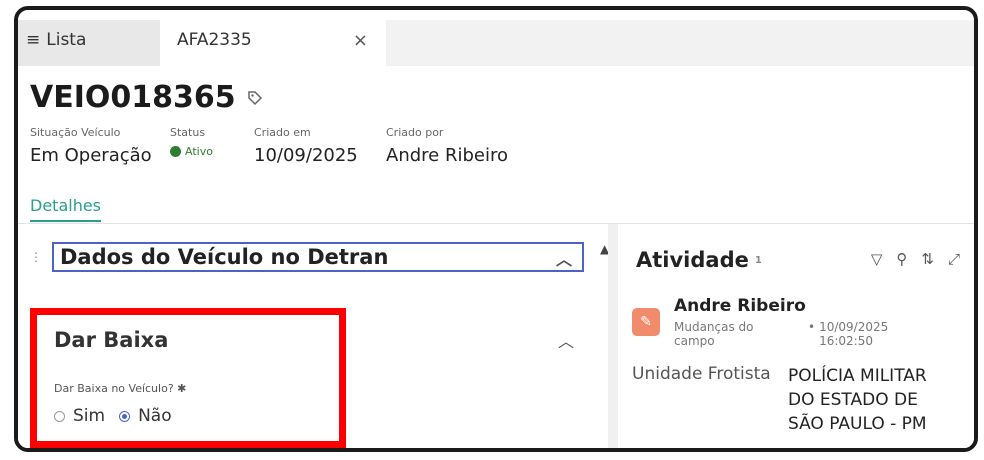  I want to click on criado-por-label: Criado por, so click(415, 132).